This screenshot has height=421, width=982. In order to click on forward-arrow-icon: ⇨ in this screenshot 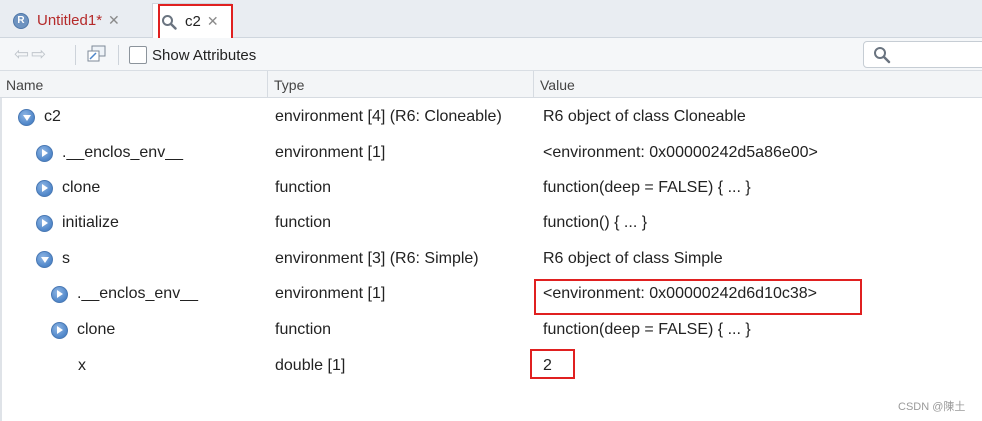, I will do `click(39, 54)`.